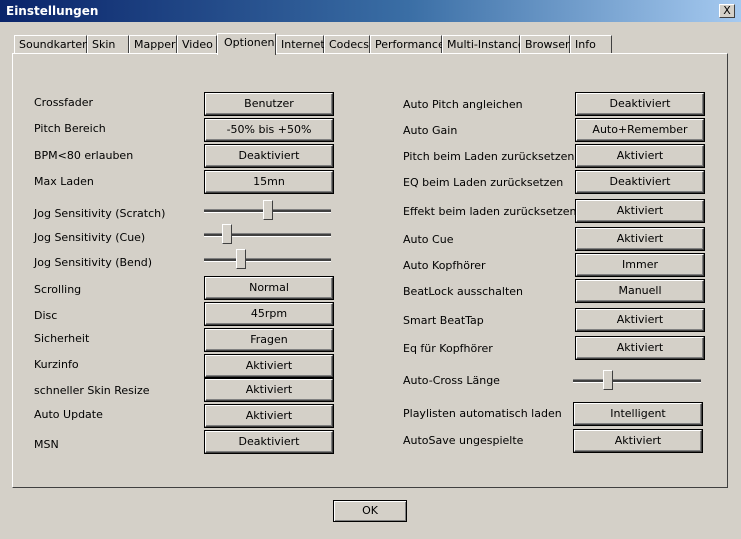  I want to click on security-label: Sicherheit, so click(62, 338).